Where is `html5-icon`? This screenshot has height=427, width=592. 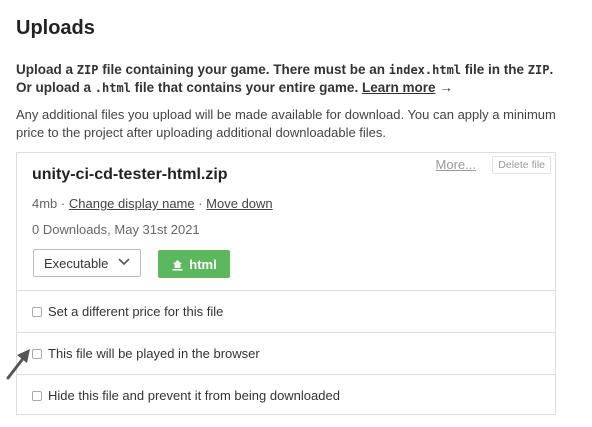 html5-icon is located at coordinates (177, 264).